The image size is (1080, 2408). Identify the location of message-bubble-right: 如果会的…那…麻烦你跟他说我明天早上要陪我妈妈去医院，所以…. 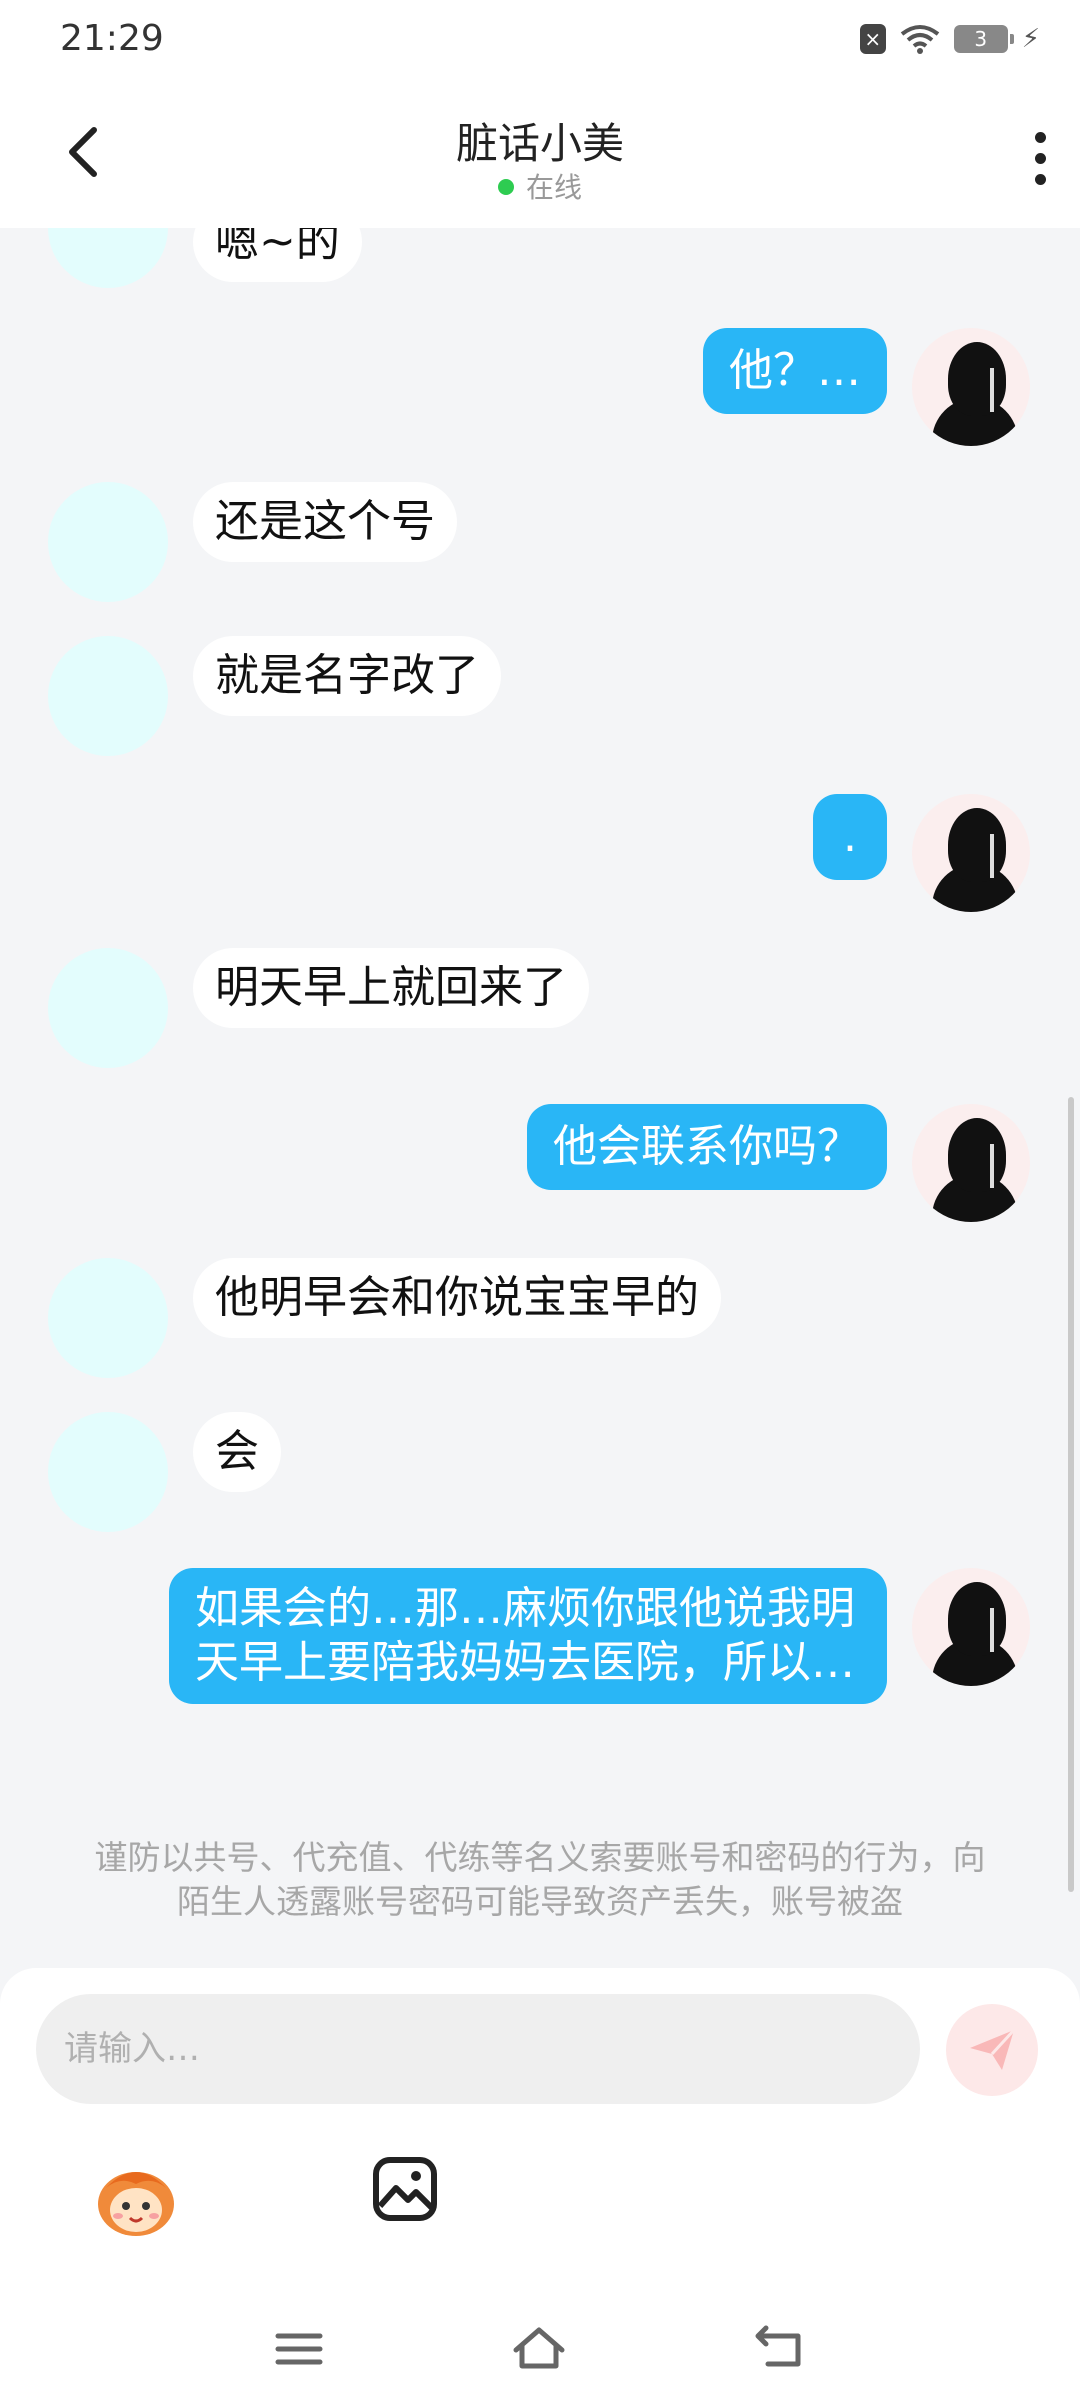
(528, 1636).